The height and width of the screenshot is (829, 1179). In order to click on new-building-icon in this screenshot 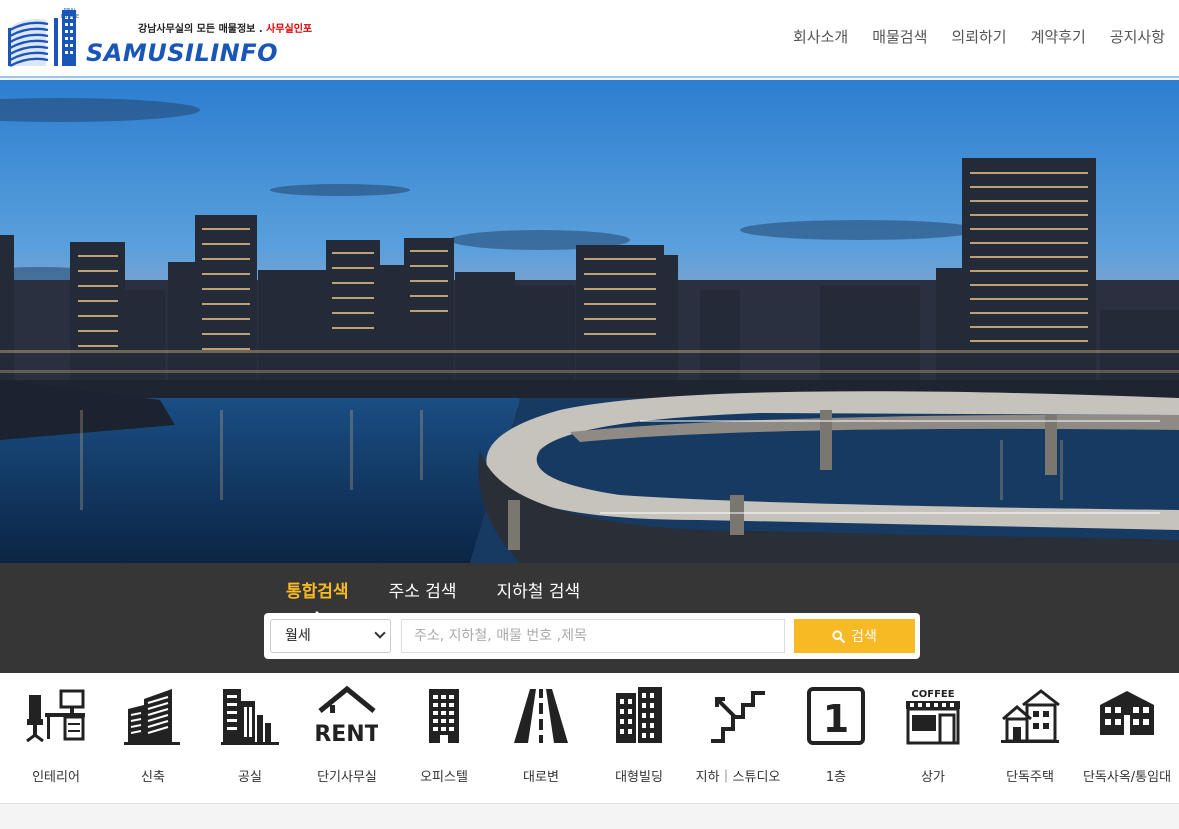, I will do `click(152, 717)`.